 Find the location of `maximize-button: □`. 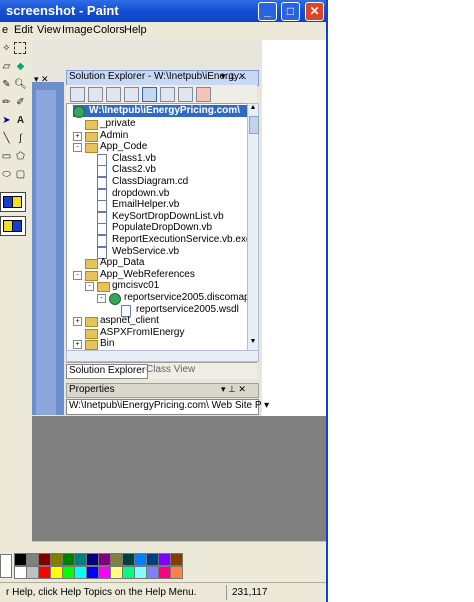

maximize-button: □ is located at coordinates (290, 11).